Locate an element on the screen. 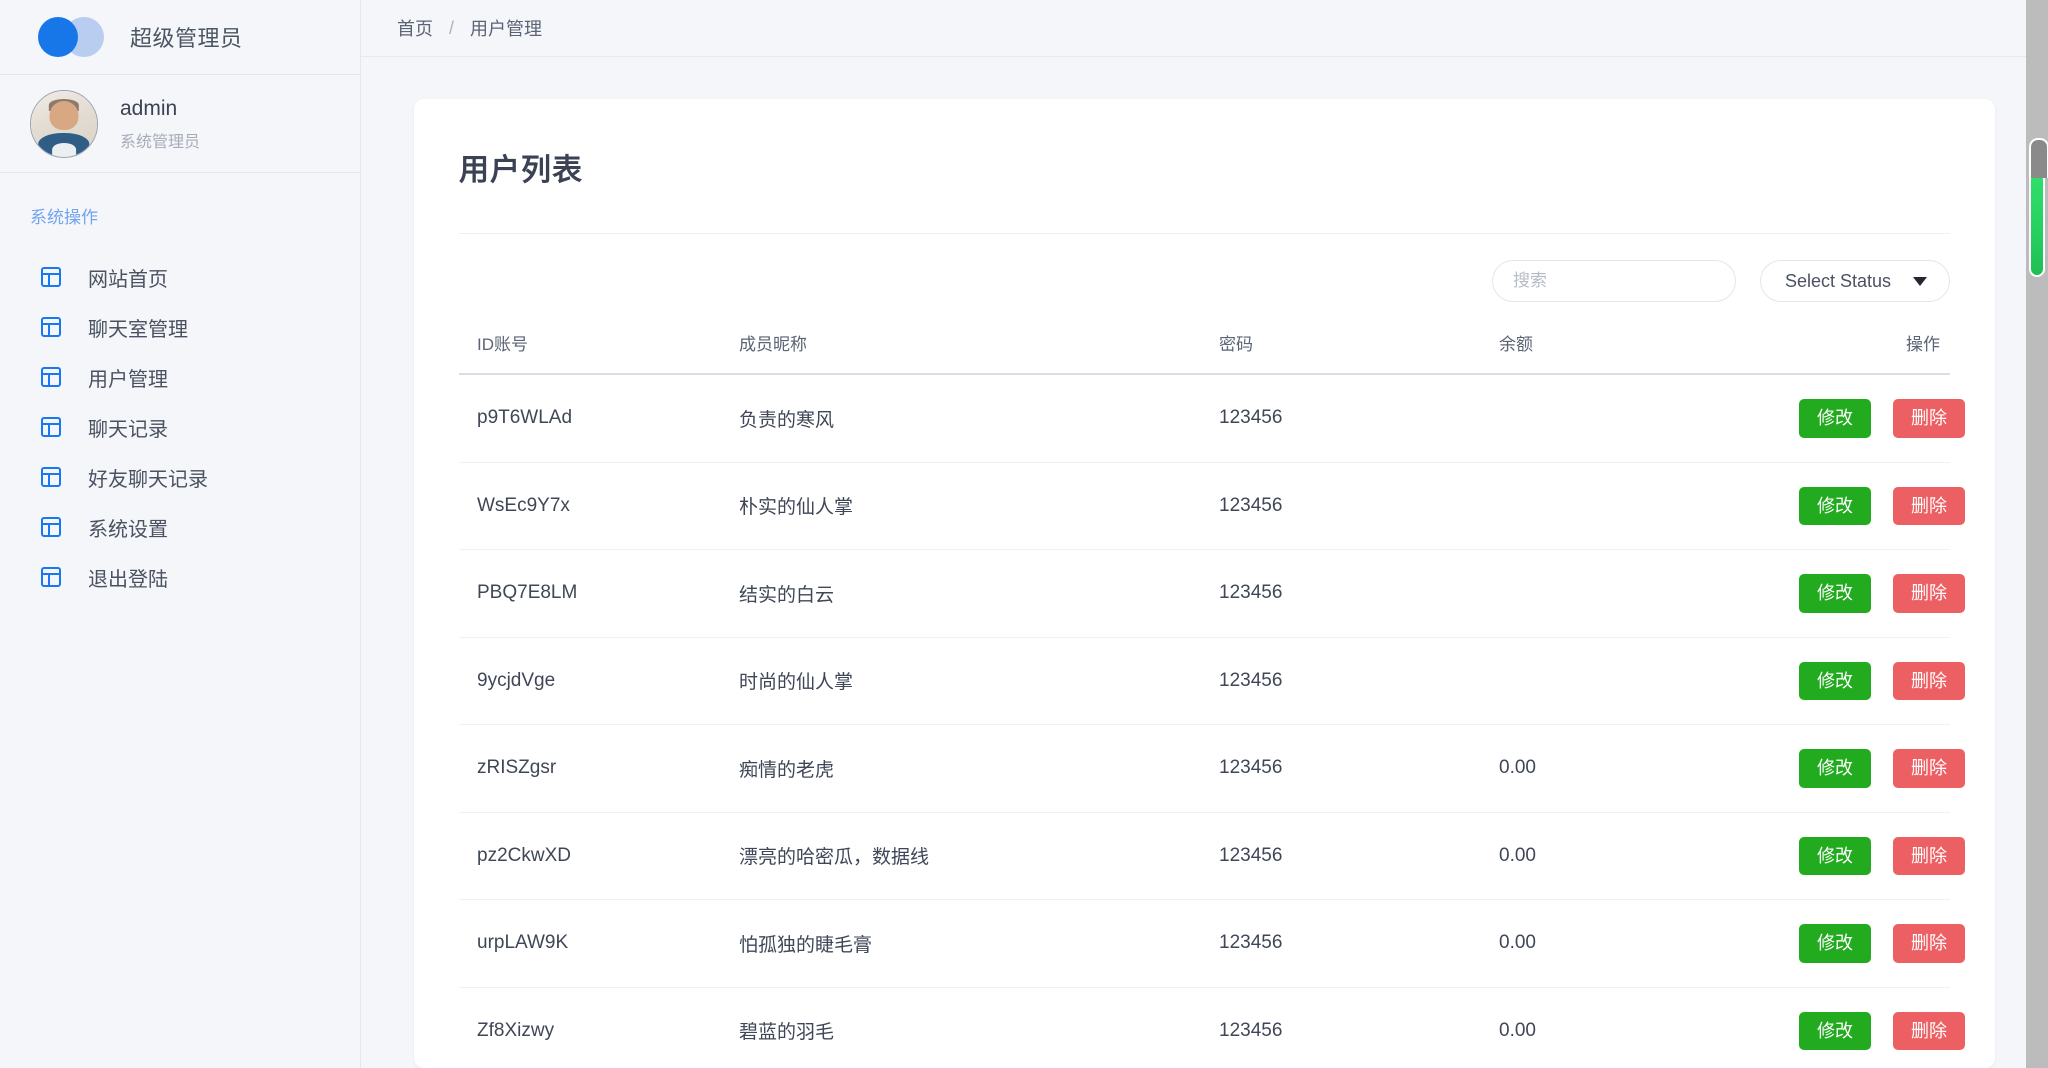  table-row: 9ycjdVge 时尚的仙人掌 123456 修改 删除 is located at coordinates (1212, 681).